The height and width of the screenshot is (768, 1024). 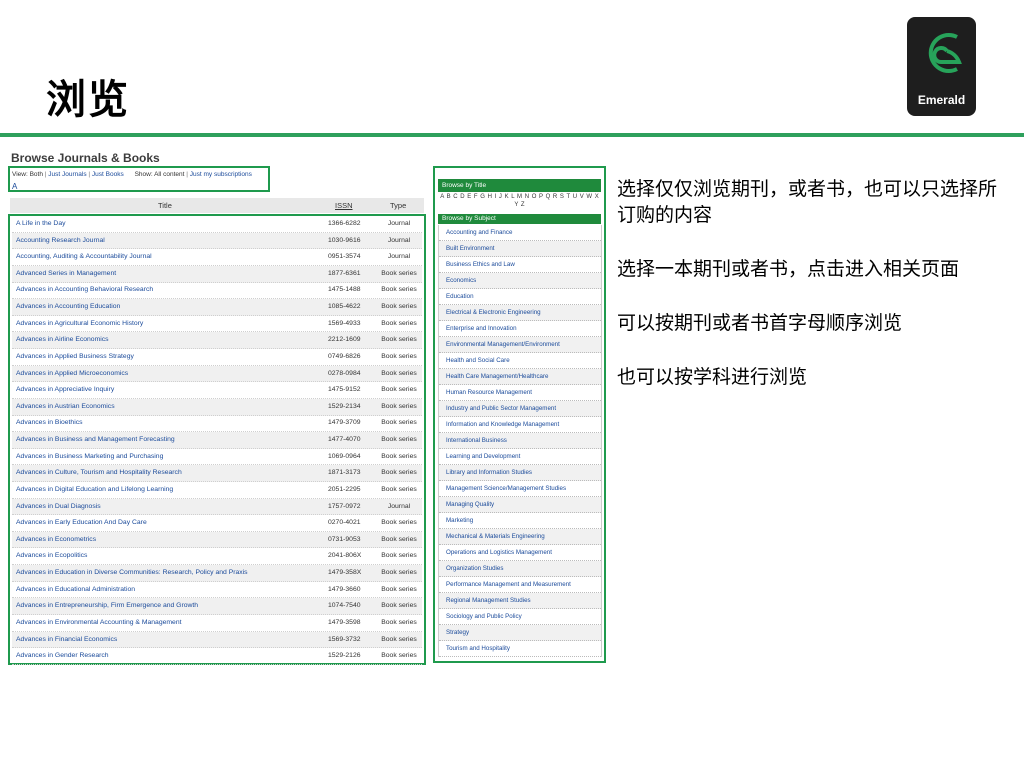 What do you see at coordinates (60, 241) in the screenshot?
I see `row-title-link: Accounting Research Journal` at bounding box center [60, 241].